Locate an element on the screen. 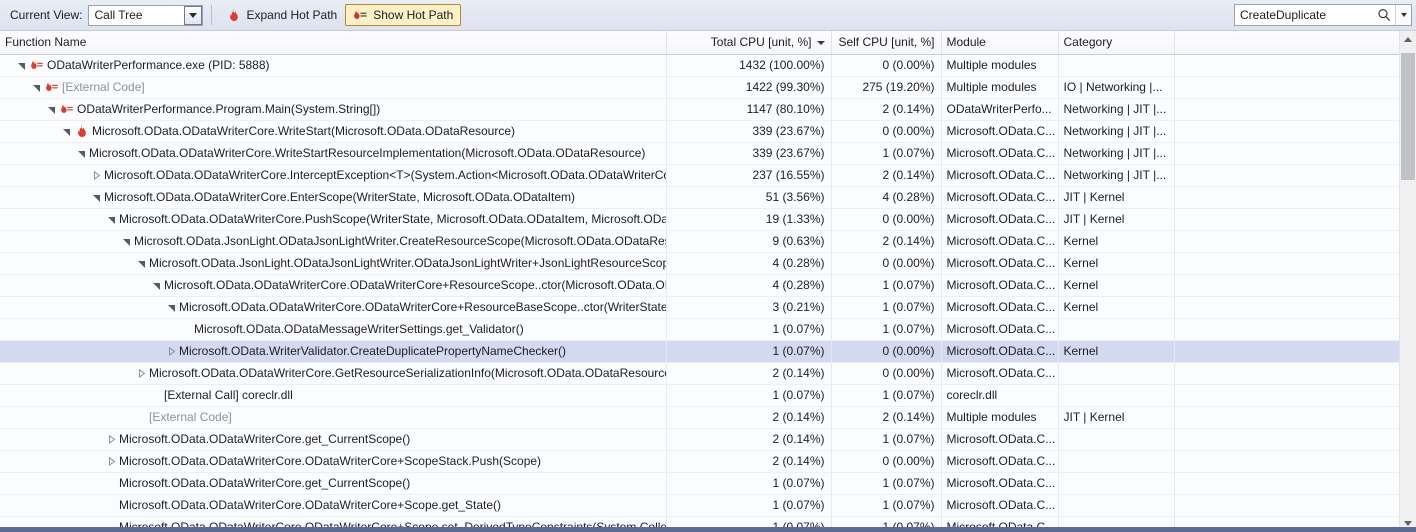  expand-hot-path-button: Expand Hot Path is located at coordinates (282, 15).